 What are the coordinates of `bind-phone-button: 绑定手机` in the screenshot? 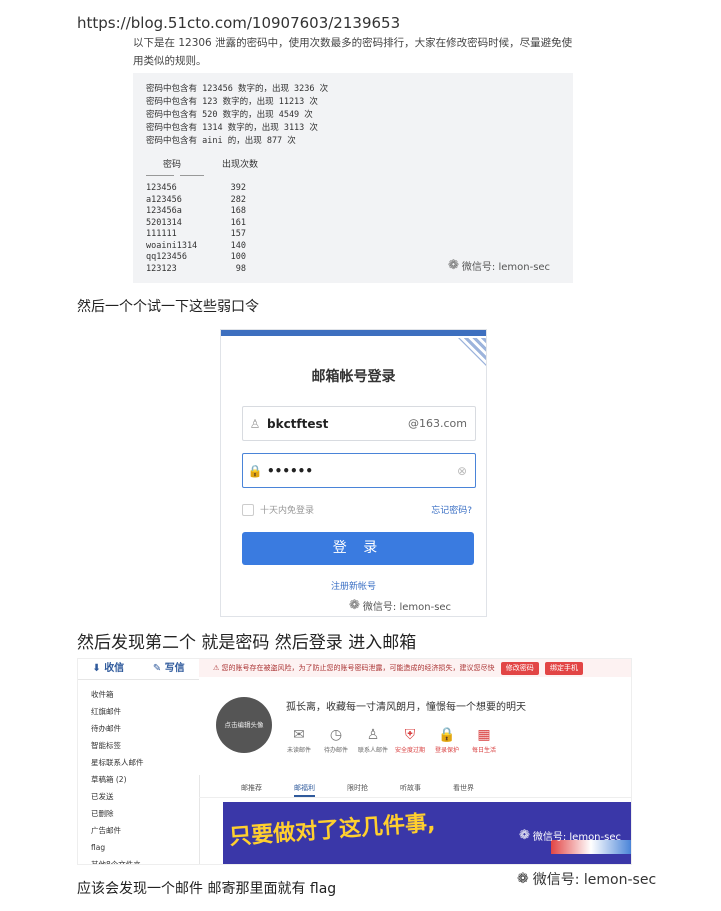 It's located at (563, 668).